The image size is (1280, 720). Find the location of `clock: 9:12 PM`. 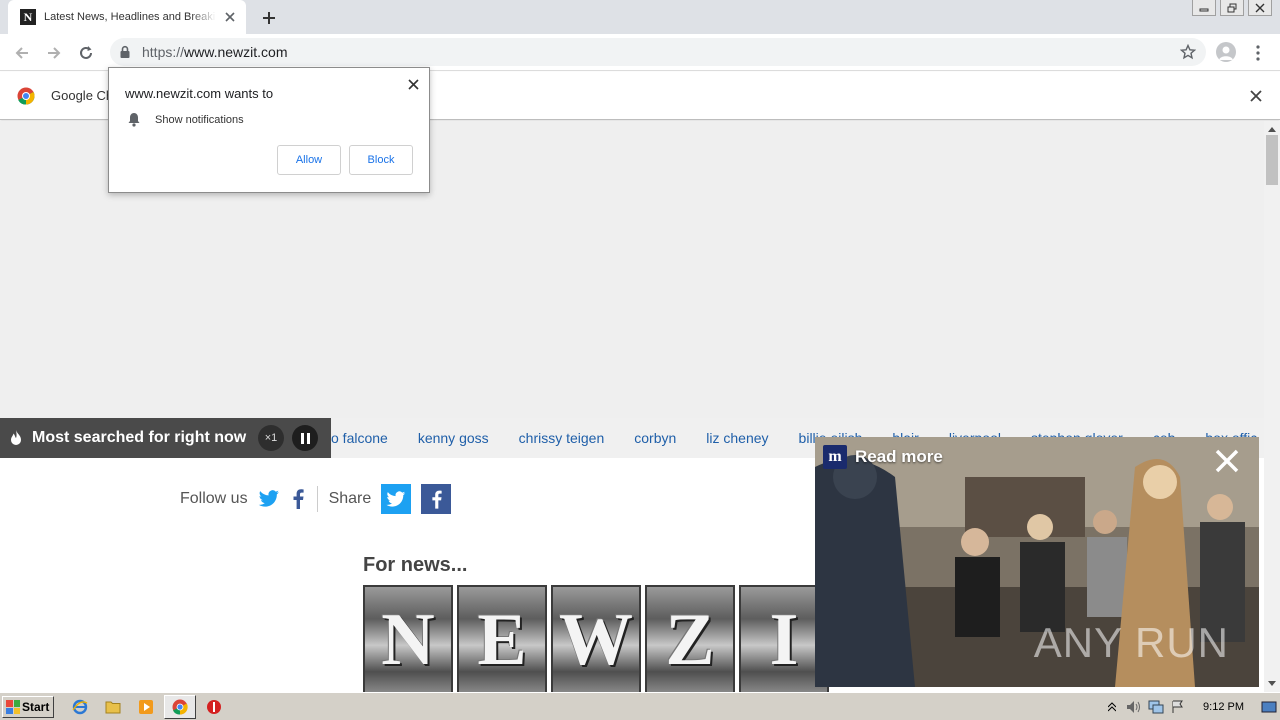

clock: 9:12 PM is located at coordinates (1223, 707).